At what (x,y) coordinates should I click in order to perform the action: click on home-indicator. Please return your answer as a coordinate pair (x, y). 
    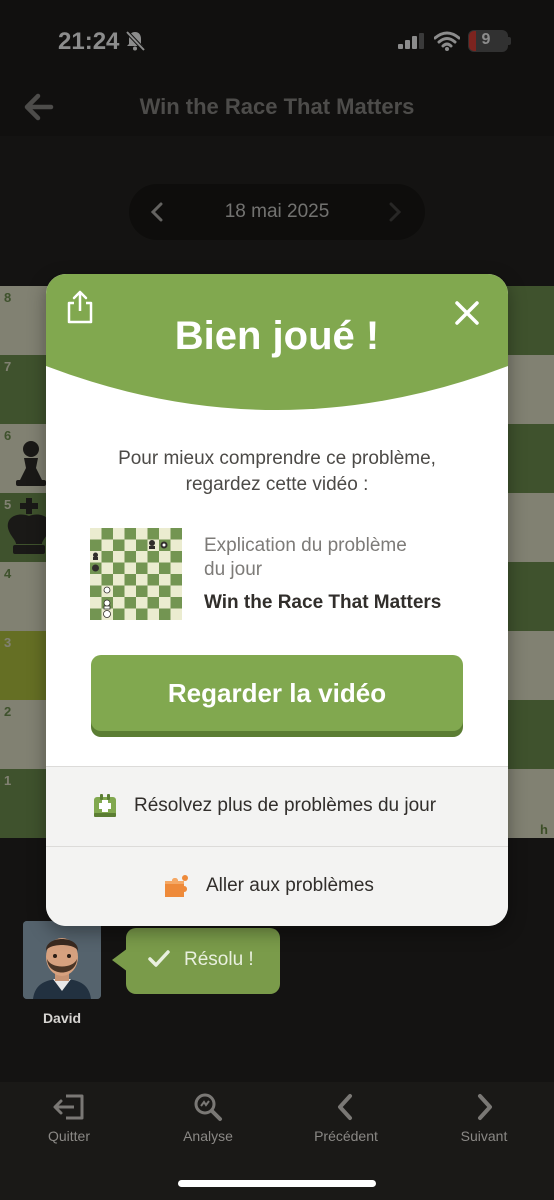
    Looking at the image, I should click on (277, 1183).